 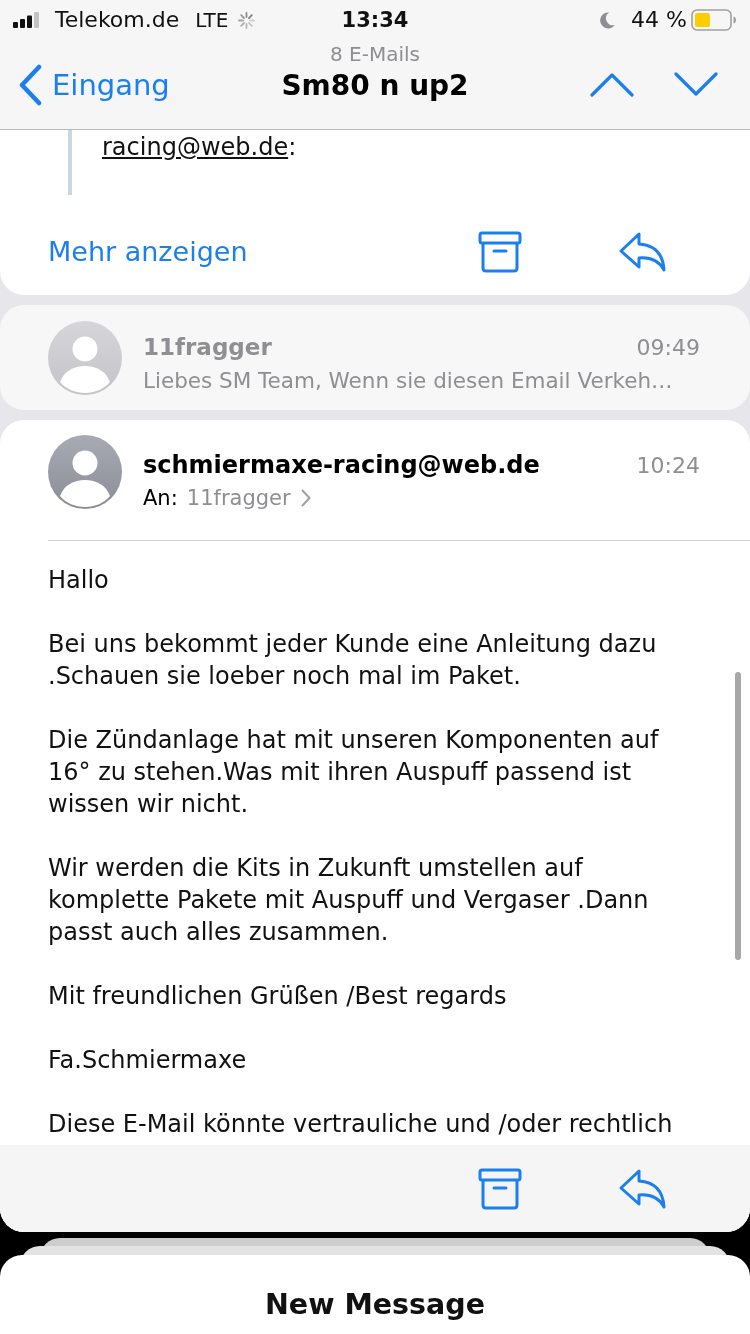 I want to click on sender-name: 11fragger, so click(x=207, y=347).